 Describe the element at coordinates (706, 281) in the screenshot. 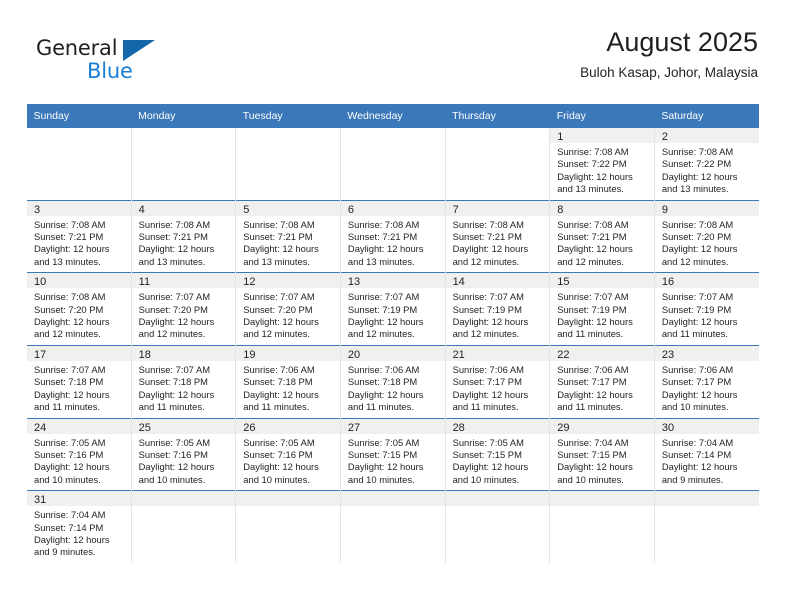

I see `day-number: 16` at that location.